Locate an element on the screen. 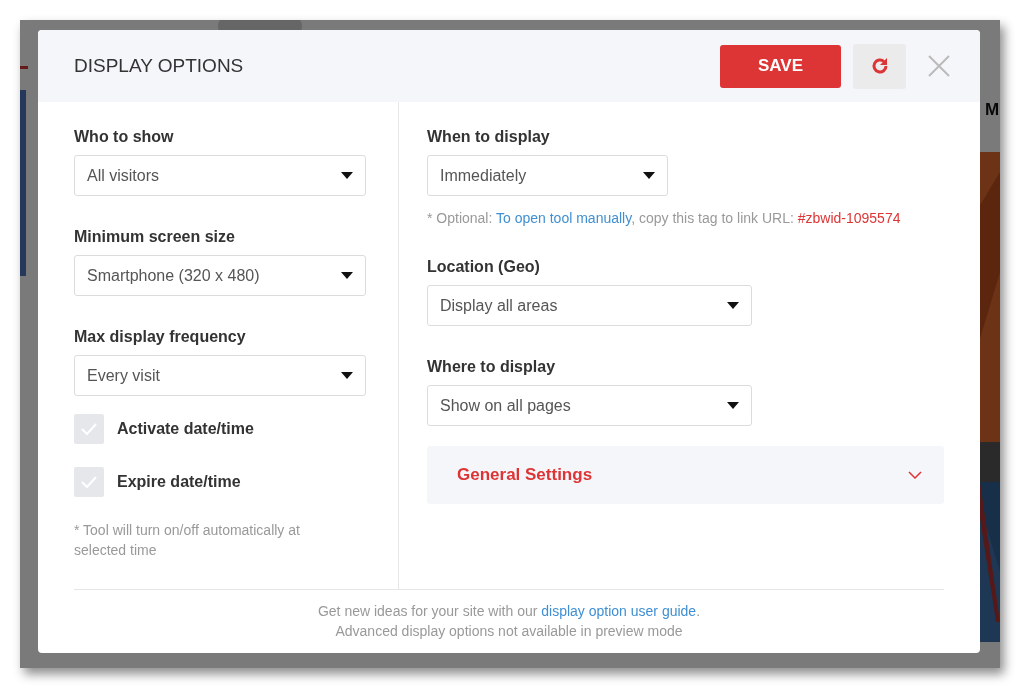  checkbox-label: Activate date/time is located at coordinates (185, 429).